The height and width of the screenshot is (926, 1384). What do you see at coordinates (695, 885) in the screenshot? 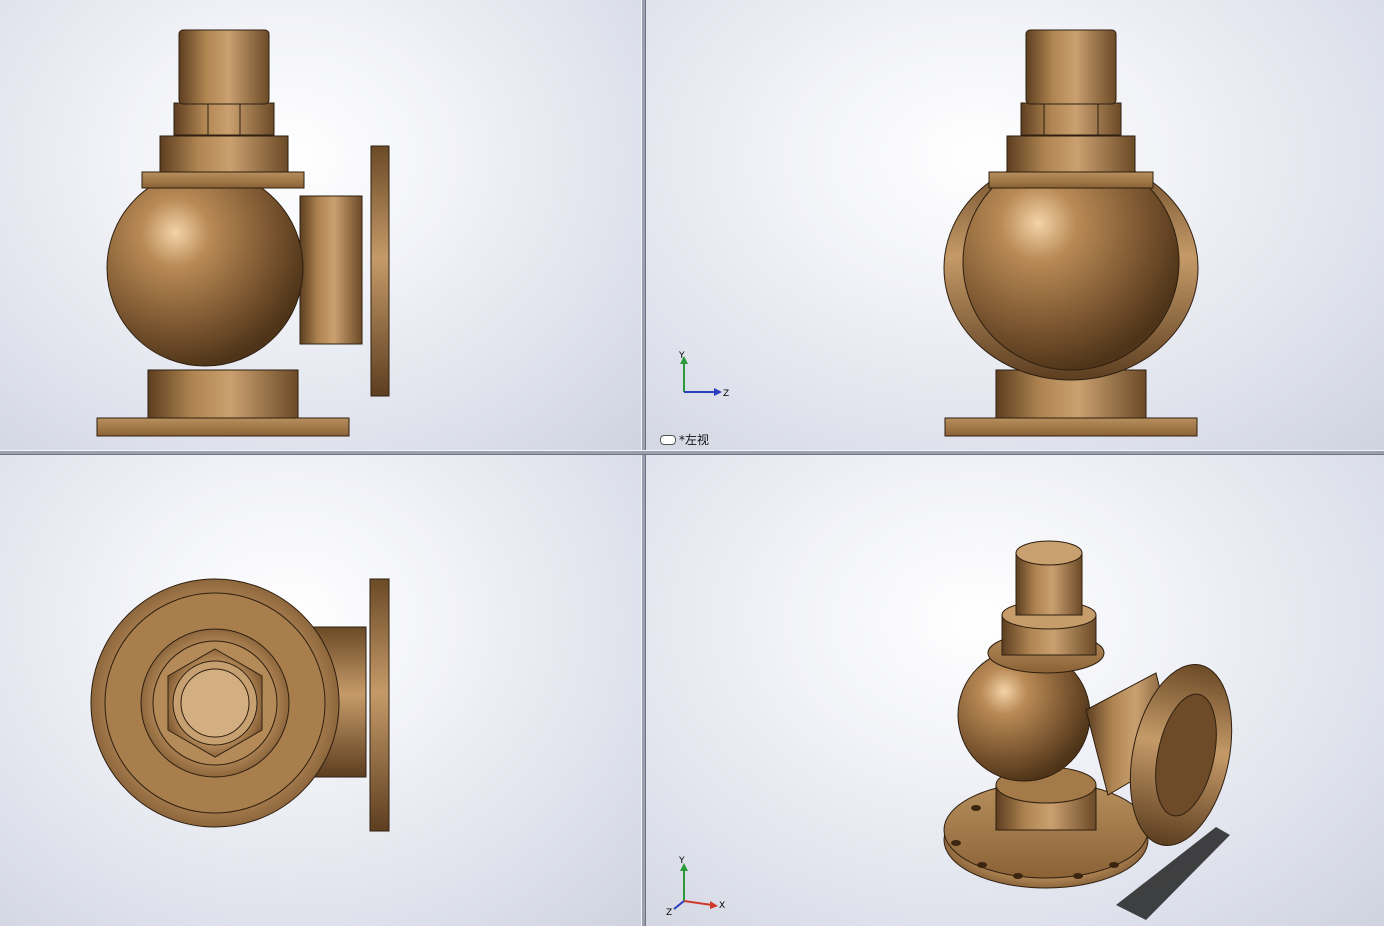
I see `axis-triad-iso: Y X Z` at bounding box center [695, 885].